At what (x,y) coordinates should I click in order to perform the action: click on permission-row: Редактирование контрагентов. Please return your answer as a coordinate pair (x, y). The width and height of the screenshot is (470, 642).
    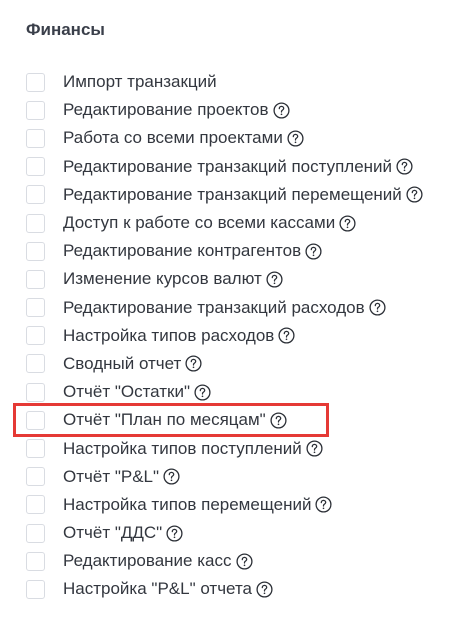
    Looking at the image, I should click on (246, 251).